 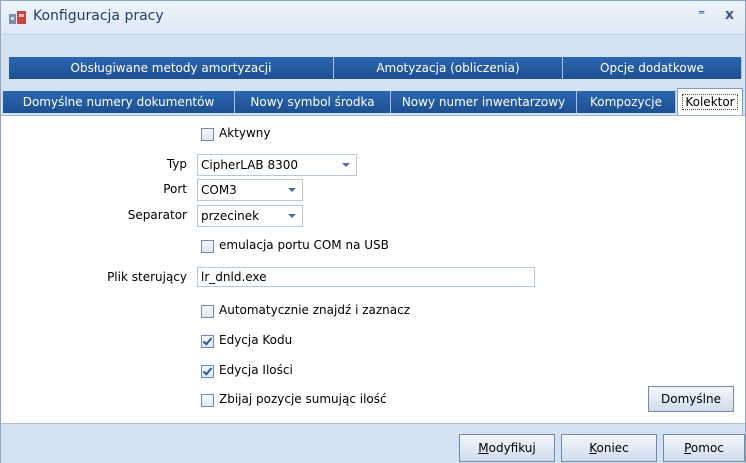 What do you see at coordinates (256, 370) in the screenshot?
I see `edycja-ilosci-label: Edycja Ilości` at bounding box center [256, 370].